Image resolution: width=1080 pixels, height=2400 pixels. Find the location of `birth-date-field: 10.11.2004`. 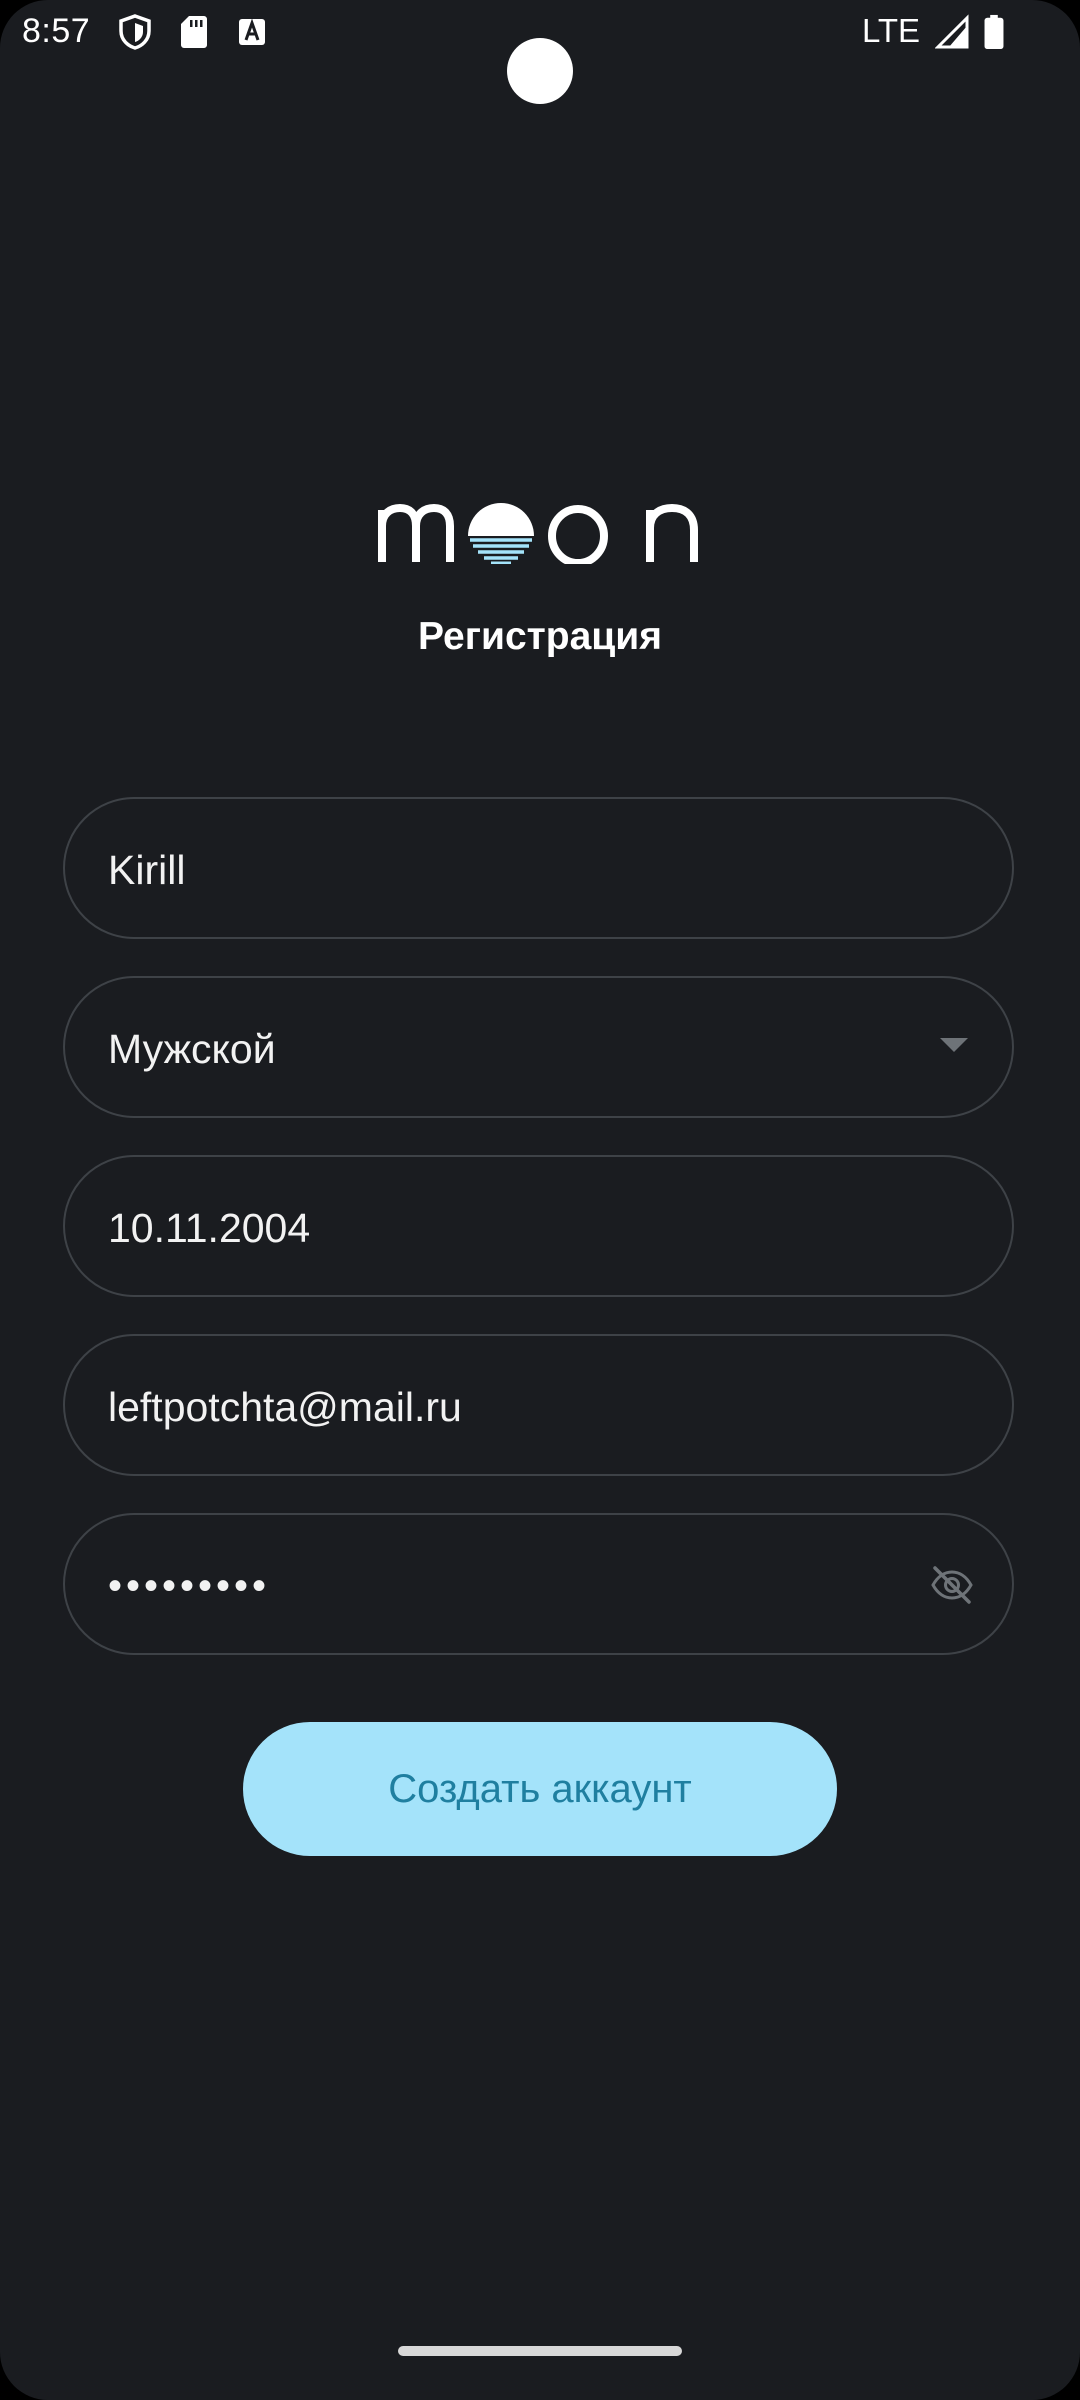

birth-date-field: 10.11.2004 is located at coordinates (538, 1226).